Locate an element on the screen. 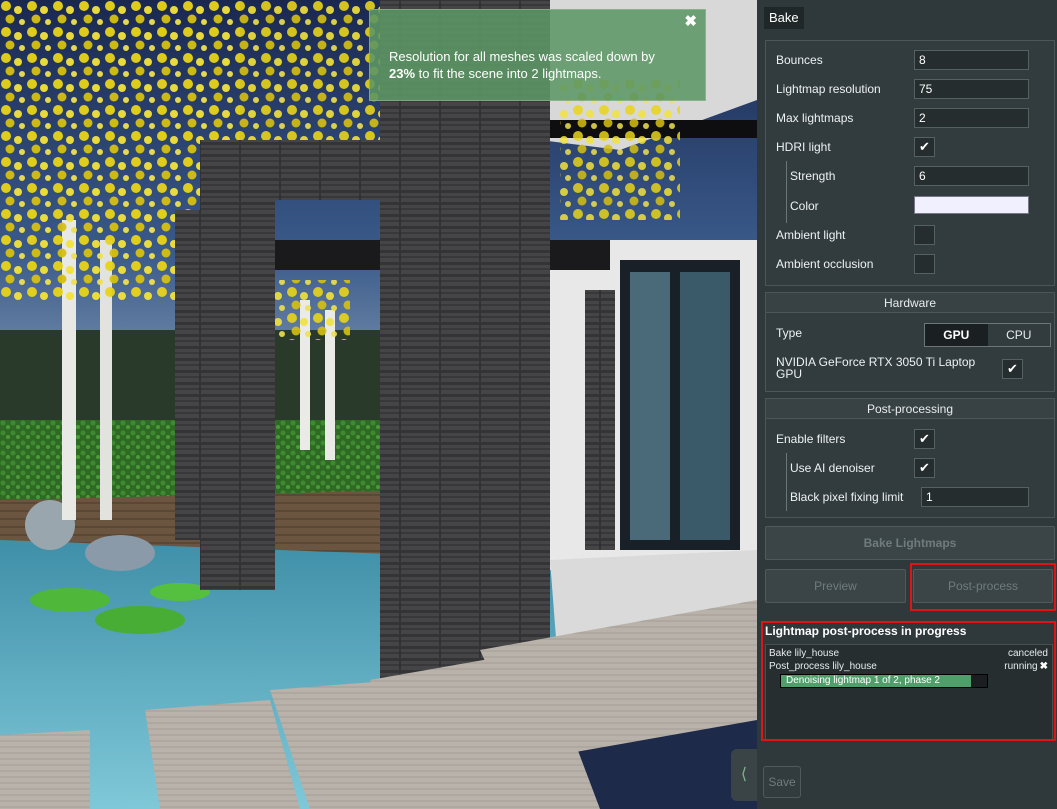 The height and width of the screenshot is (809, 1057). close-icon: ✖ is located at coordinates (690, 21).